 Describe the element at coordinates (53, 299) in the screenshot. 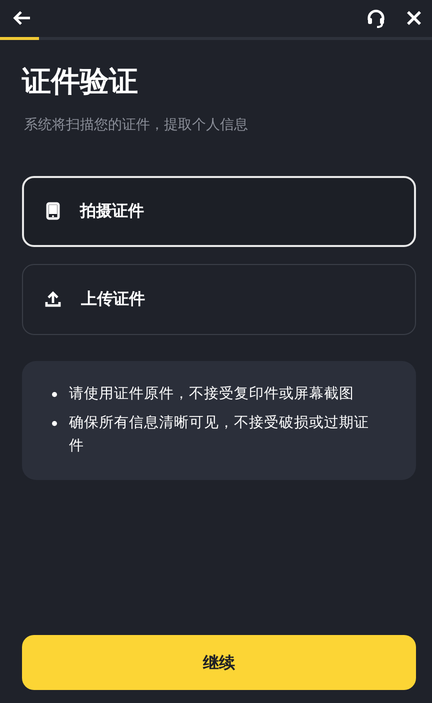

I see `upload-icon` at that location.